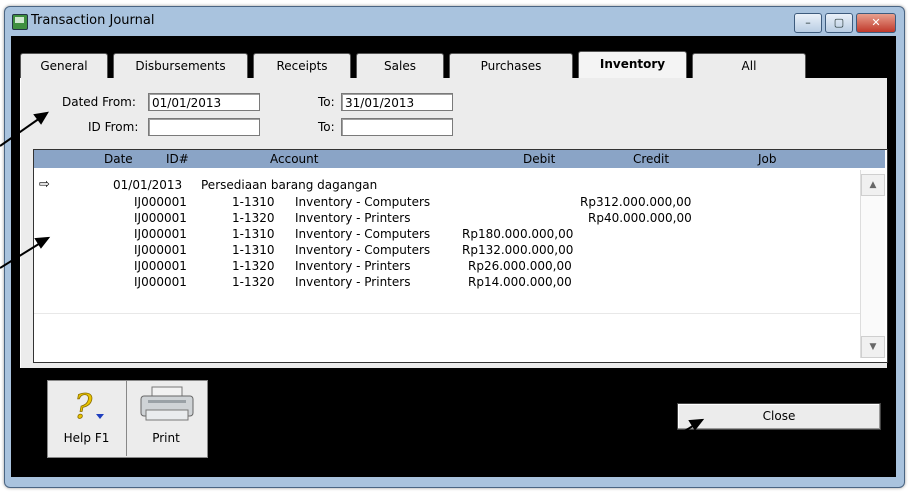 Image resolution: width=910 pixels, height=493 pixels. I want to click on col-job: Job, so click(767, 159).